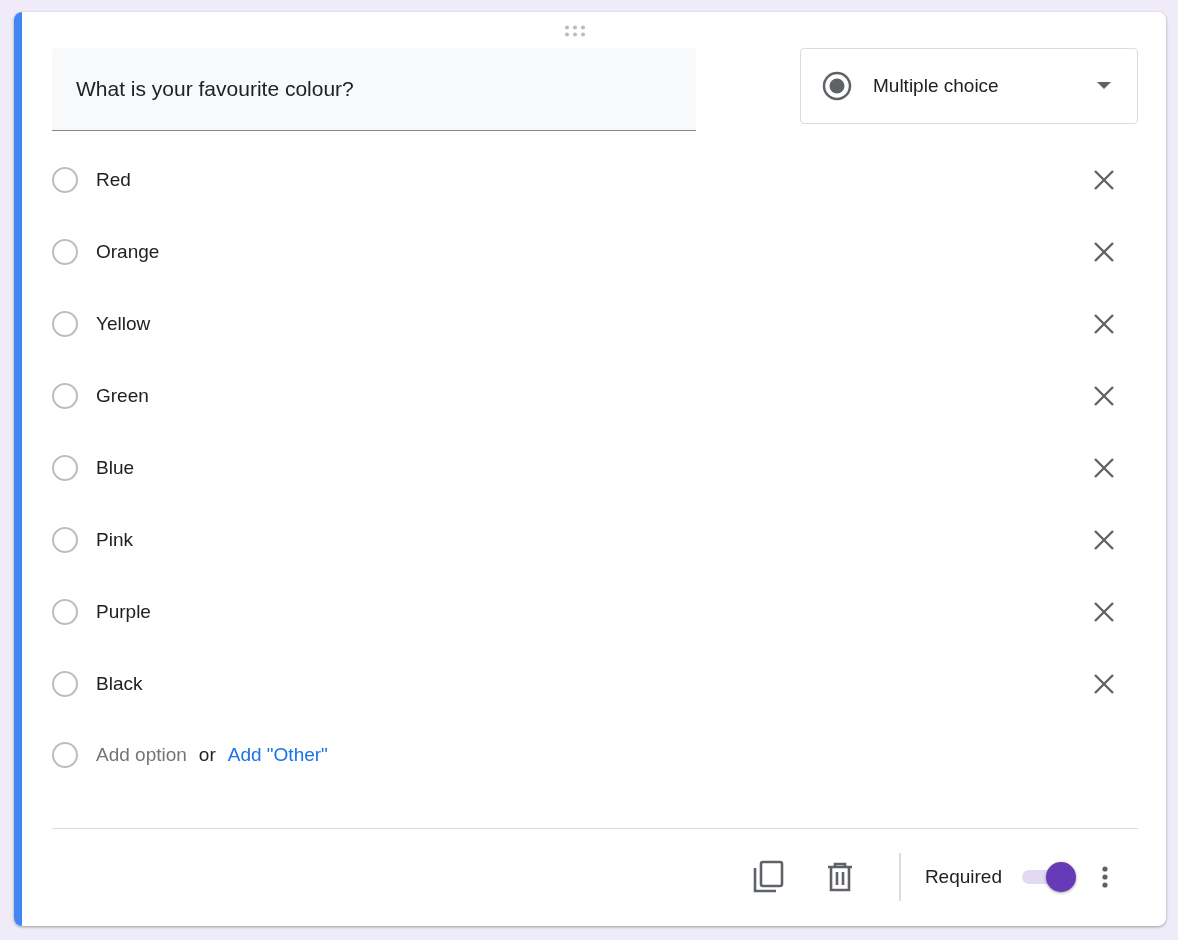 The height and width of the screenshot is (940, 1178). Describe the element at coordinates (1049, 877) in the screenshot. I see `required-toggle` at that location.